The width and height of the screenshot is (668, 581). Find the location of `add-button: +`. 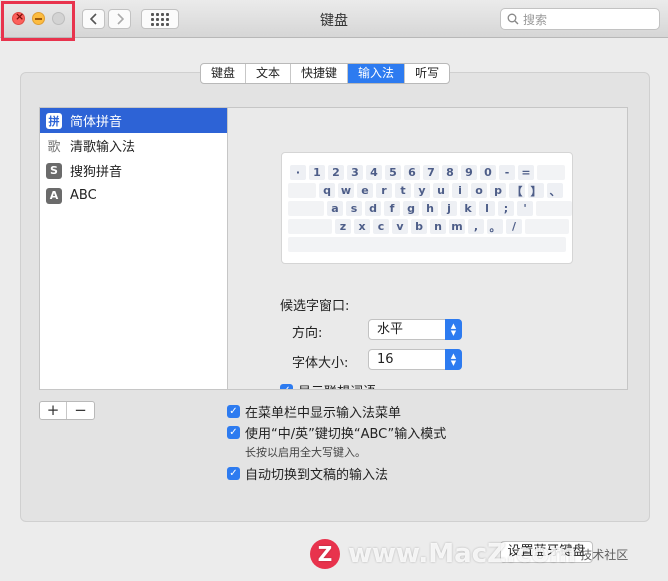

add-button: + is located at coordinates (53, 410).